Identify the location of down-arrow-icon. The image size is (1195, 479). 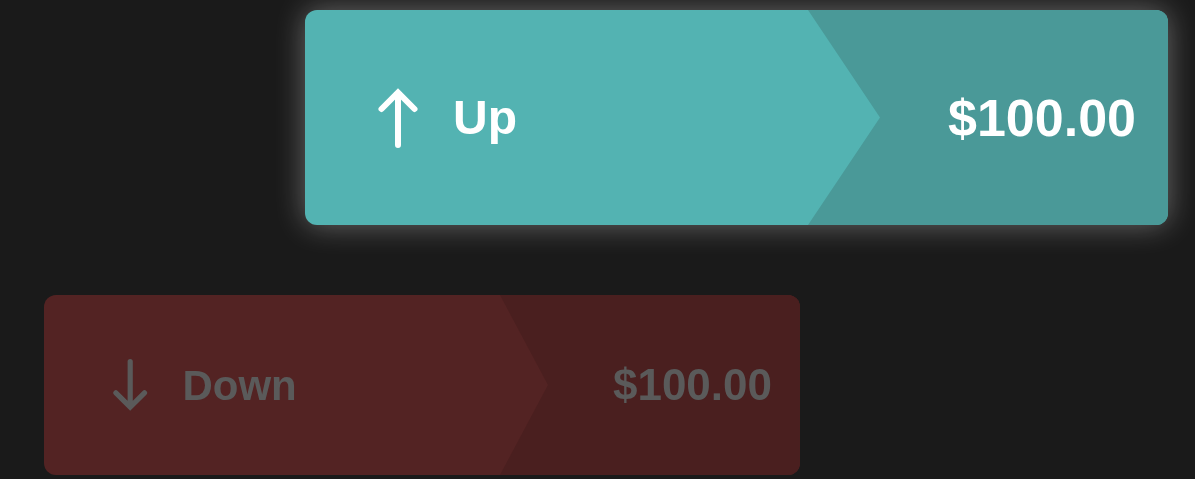
(130, 385).